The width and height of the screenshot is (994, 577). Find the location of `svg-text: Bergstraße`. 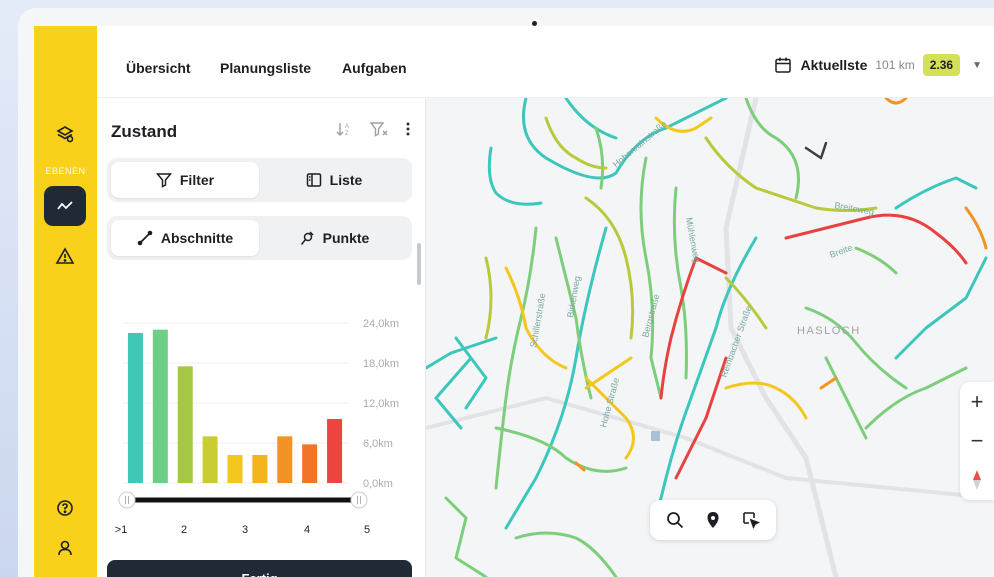

svg-text: Bergstraße is located at coordinates (650, 316).